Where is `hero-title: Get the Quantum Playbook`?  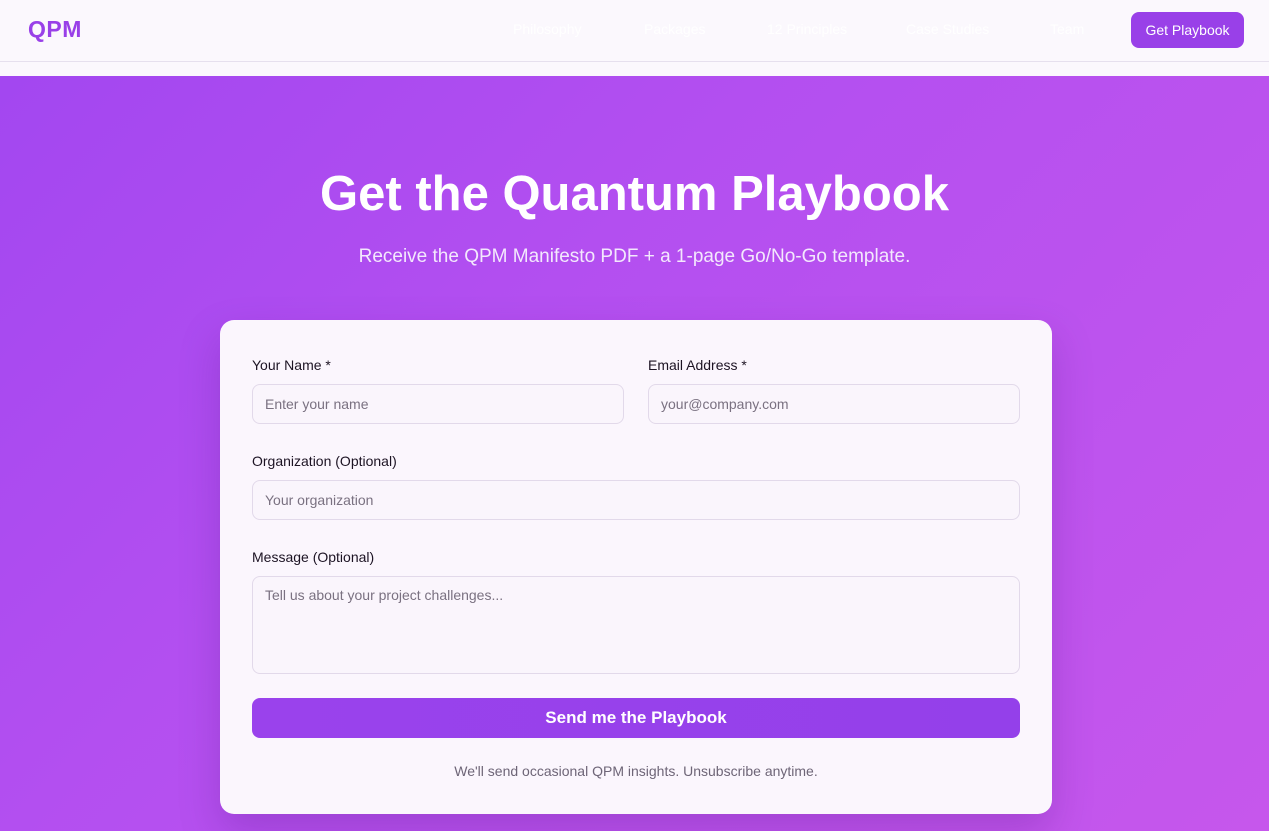 hero-title: Get the Quantum Playbook is located at coordinates (634, 194).